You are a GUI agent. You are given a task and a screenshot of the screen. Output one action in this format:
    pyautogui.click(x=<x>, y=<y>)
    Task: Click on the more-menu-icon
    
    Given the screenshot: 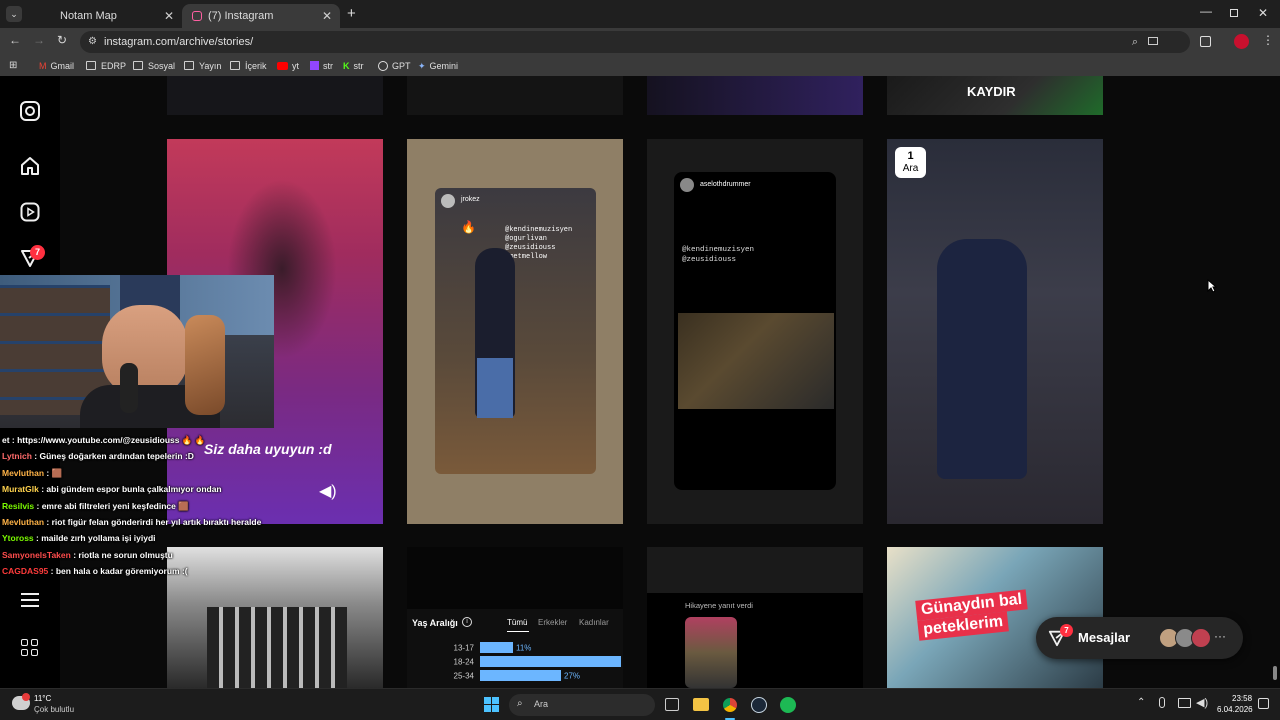 What is the action you would take?
    pyautogui.click(x=30, y=599)
    